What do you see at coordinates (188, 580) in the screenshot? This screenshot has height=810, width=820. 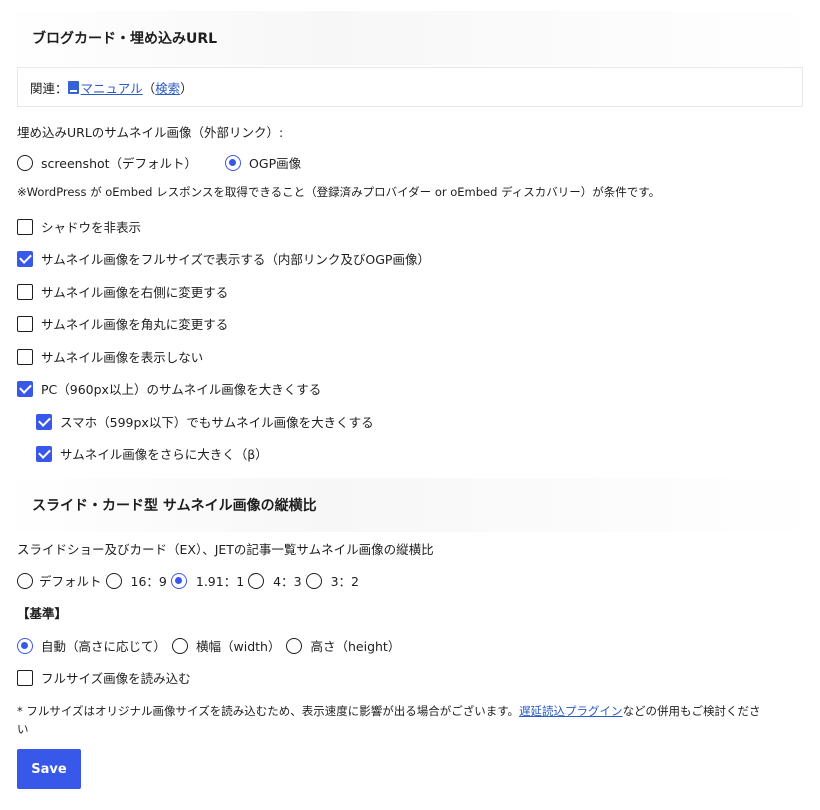 I see `aspect-ratio-radio-group: デフォルト 16：9 1.91：1 4：3 3：2` at bounding box center [188, 580].